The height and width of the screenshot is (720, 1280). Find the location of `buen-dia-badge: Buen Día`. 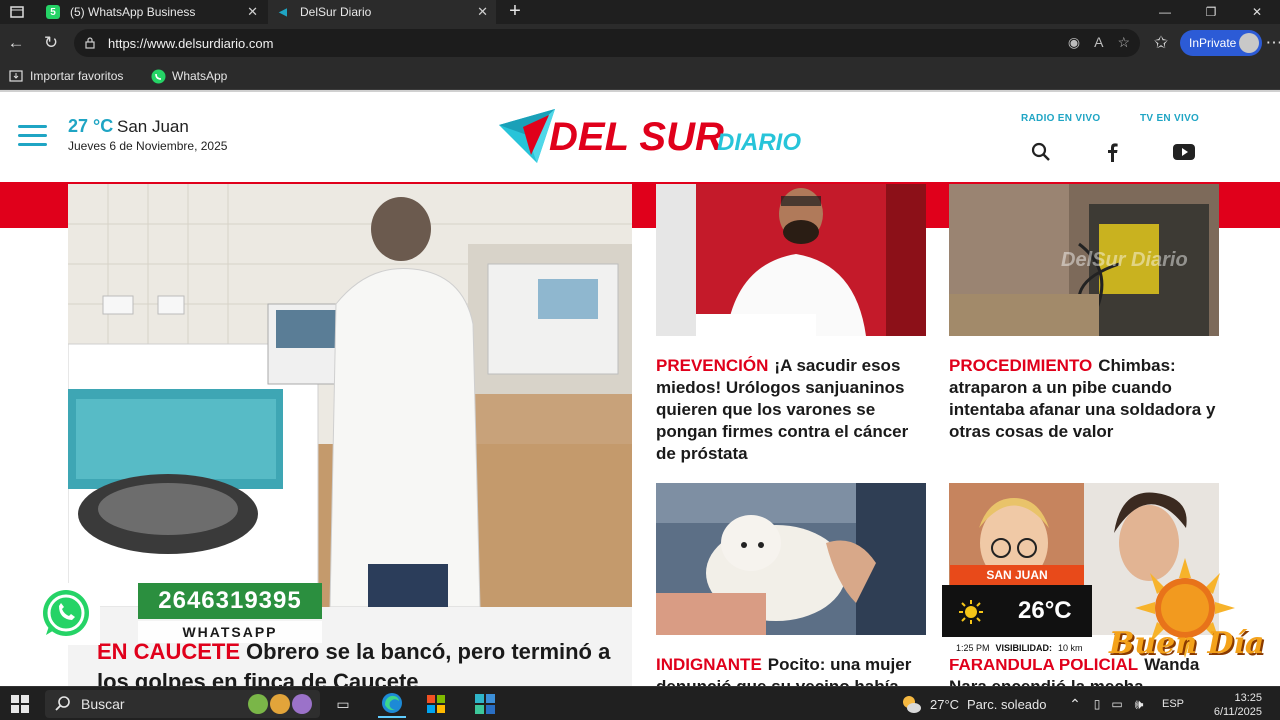

buen-dia-badge: Buen Día is located at coordinates (1185, 613).